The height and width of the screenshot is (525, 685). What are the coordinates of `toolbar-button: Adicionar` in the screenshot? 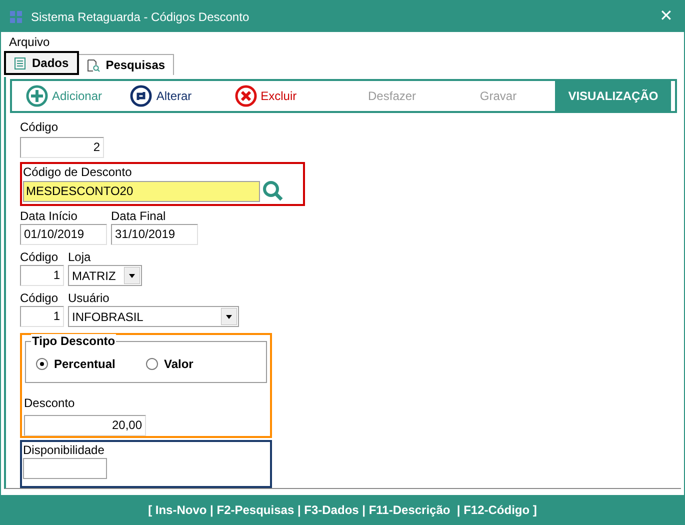 It's located at (78, 96).